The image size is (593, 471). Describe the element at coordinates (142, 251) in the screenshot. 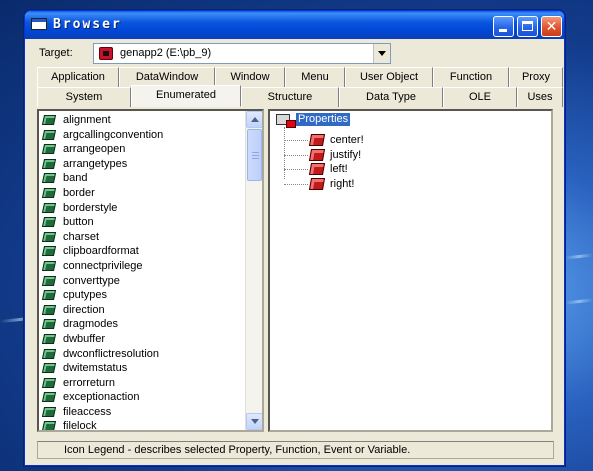

I see `list-item: clipboardformat` at that location.